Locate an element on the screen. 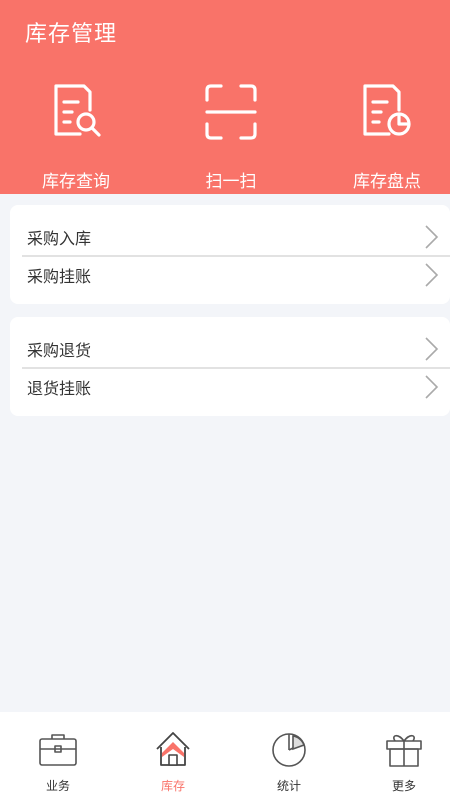 The height and width of the screenshot is (800, 450). menu-item-purchase-inbound: 采购入库 is located at coordinates (230, 237).